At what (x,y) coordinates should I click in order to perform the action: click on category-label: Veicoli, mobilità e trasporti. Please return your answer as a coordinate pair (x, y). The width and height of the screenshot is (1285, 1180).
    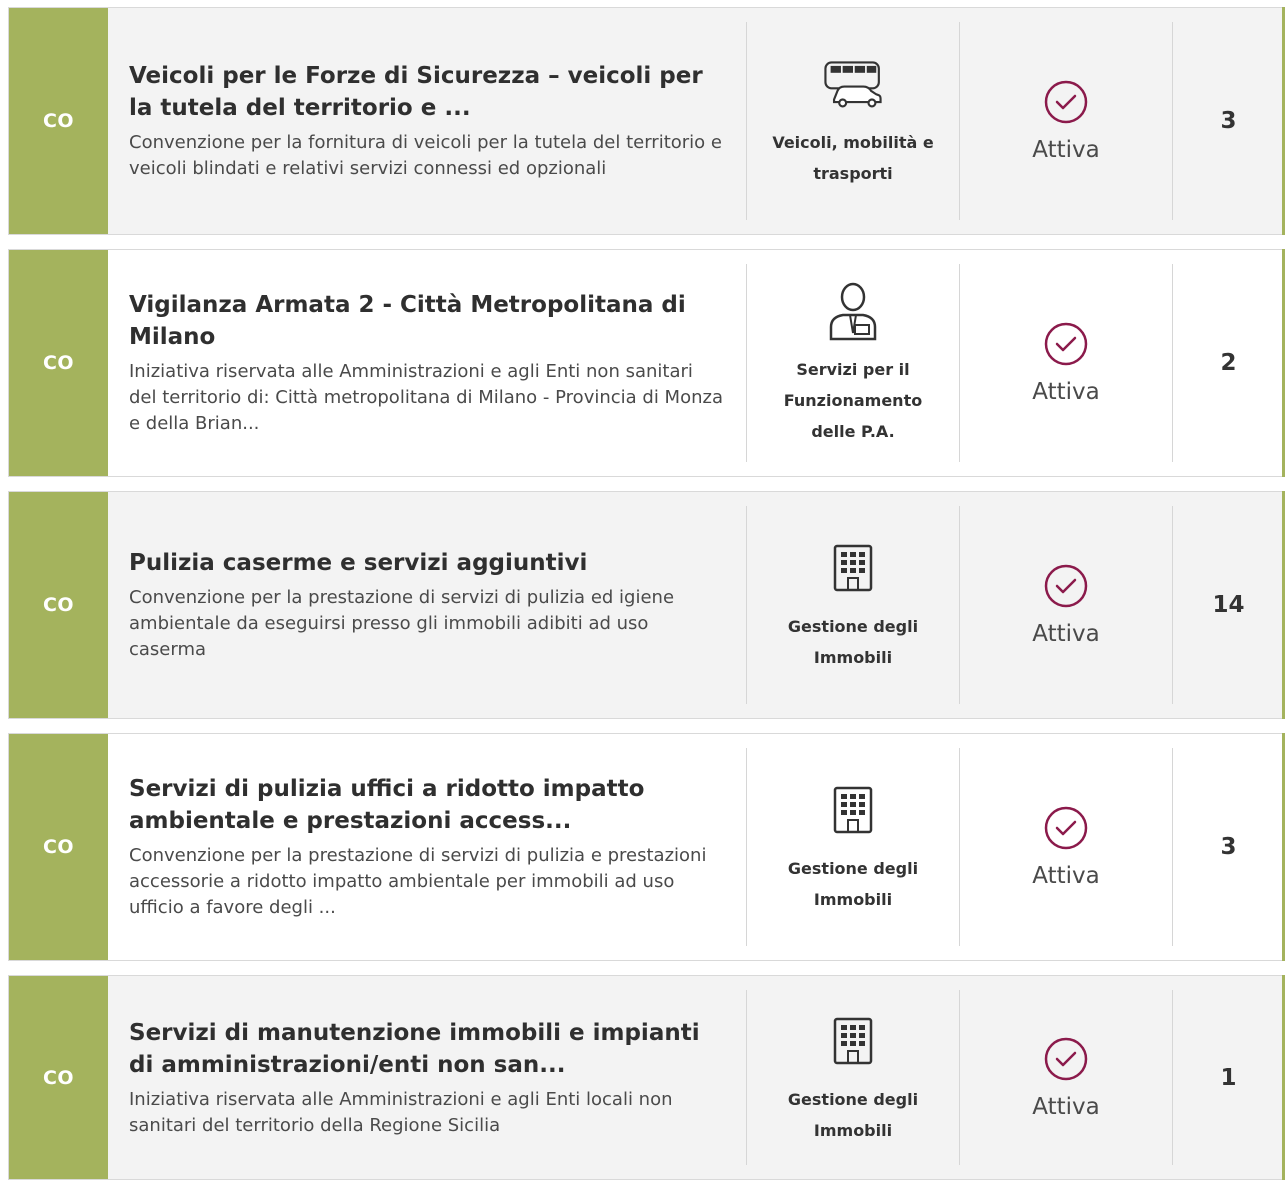
    Looking at the image, I should click on (853, 158).